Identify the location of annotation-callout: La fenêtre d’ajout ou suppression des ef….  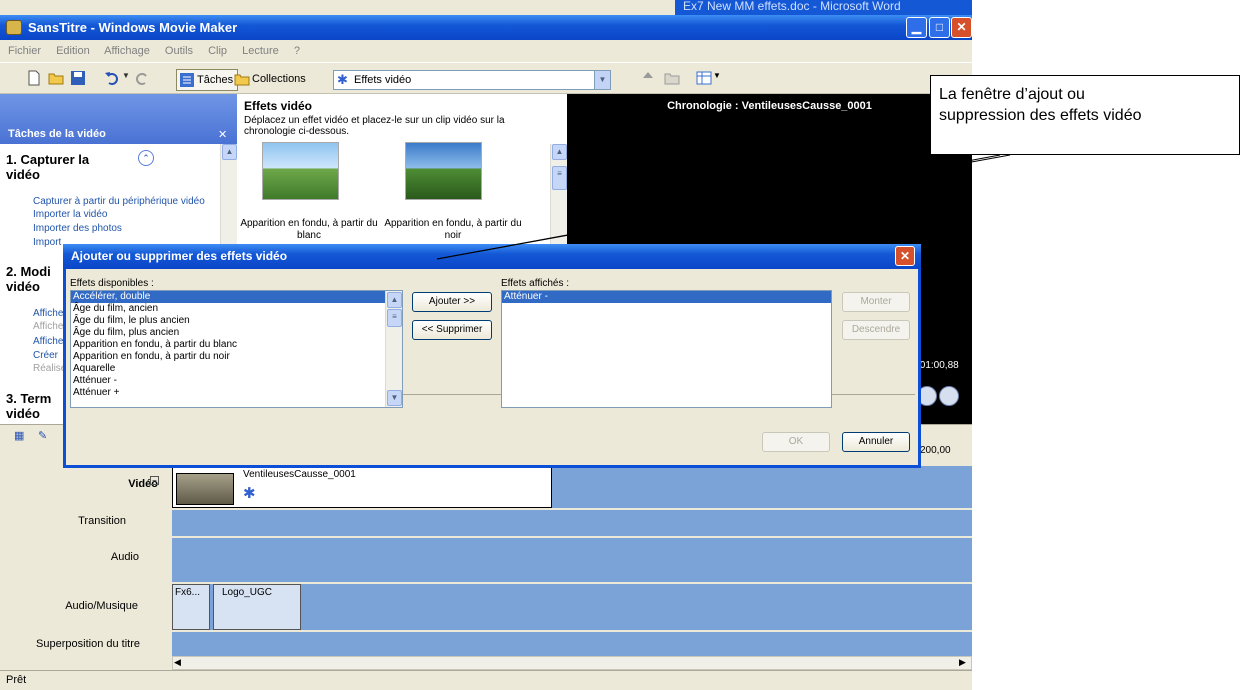
(1085, 115).